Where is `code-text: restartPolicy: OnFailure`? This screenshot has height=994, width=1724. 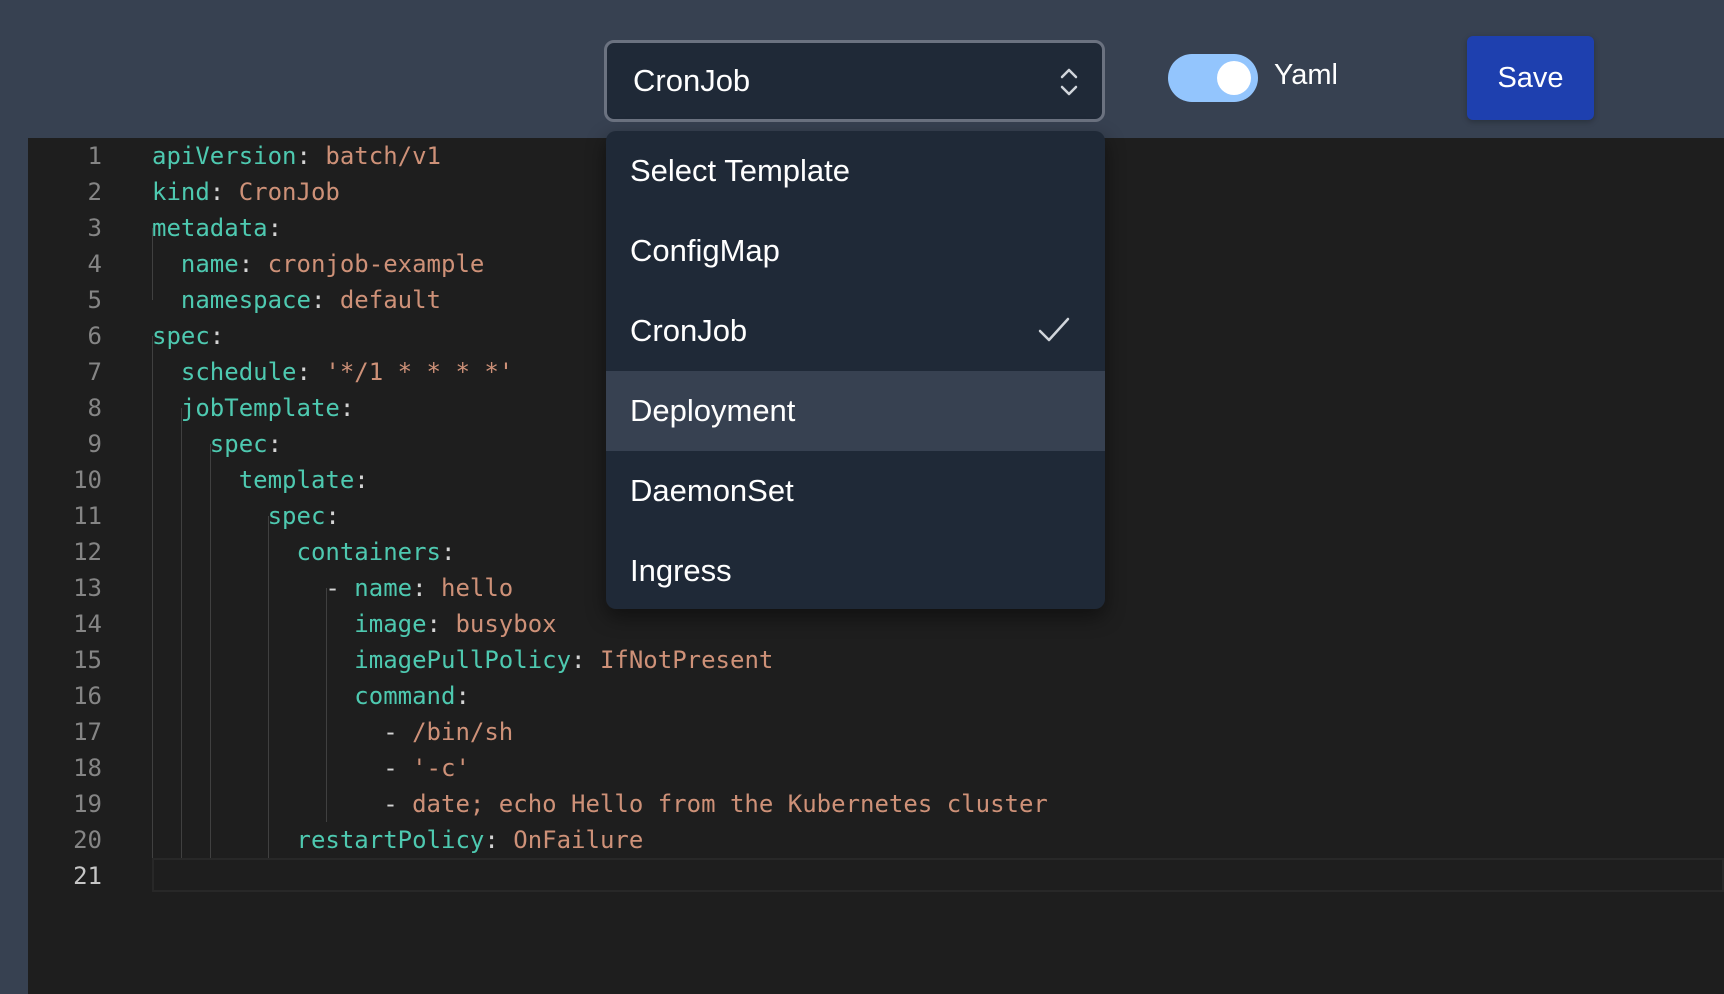
code-text: restartPolicy: OnFailure is located at coordinates (398, 840).